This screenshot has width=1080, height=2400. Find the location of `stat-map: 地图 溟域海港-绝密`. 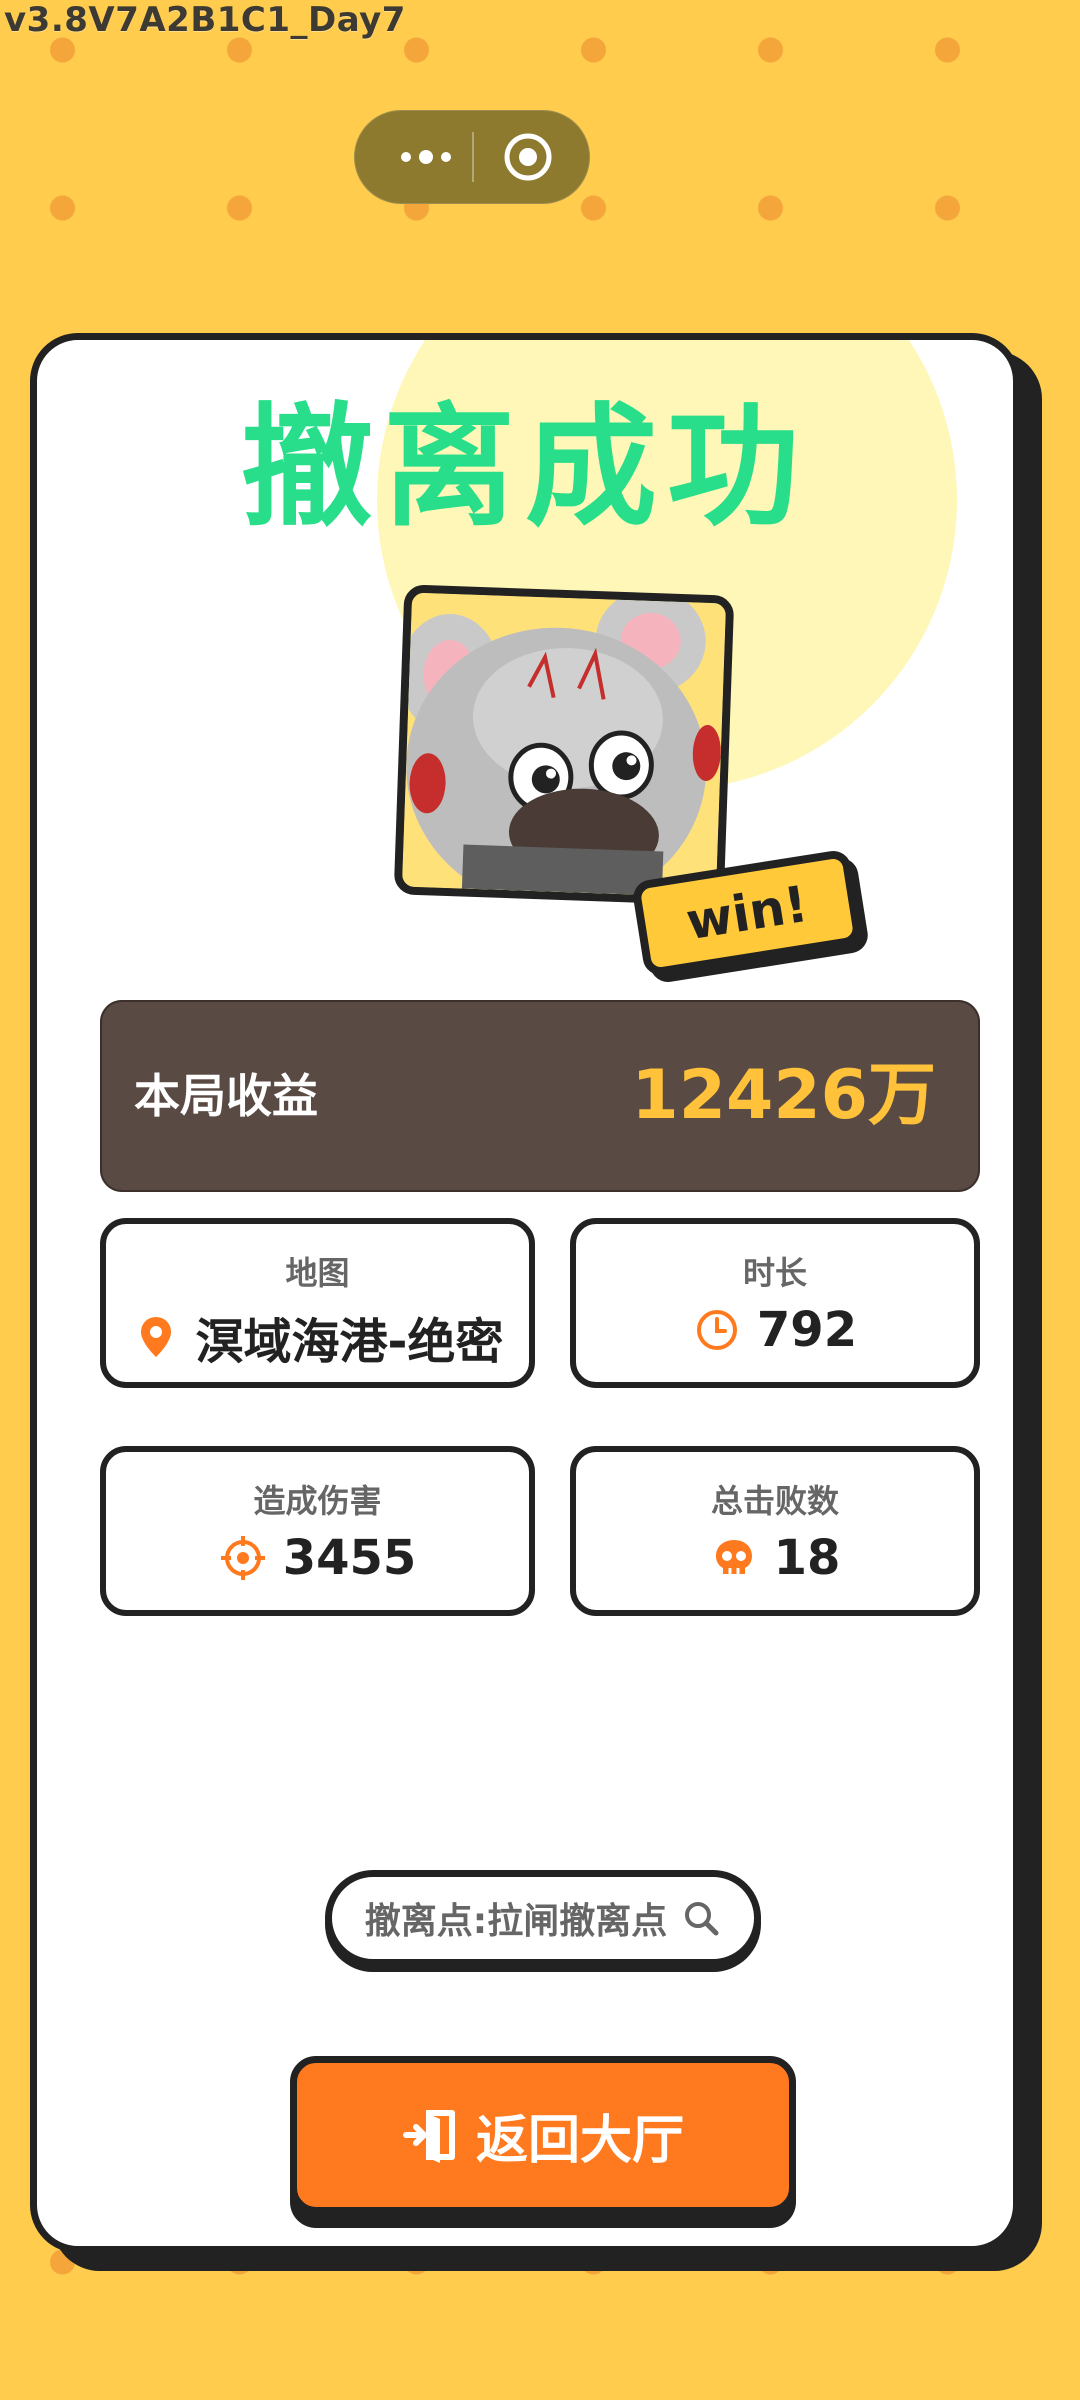

stat-map: 地图 溟域海港-绝密 is located at coordinates (317, 1303).